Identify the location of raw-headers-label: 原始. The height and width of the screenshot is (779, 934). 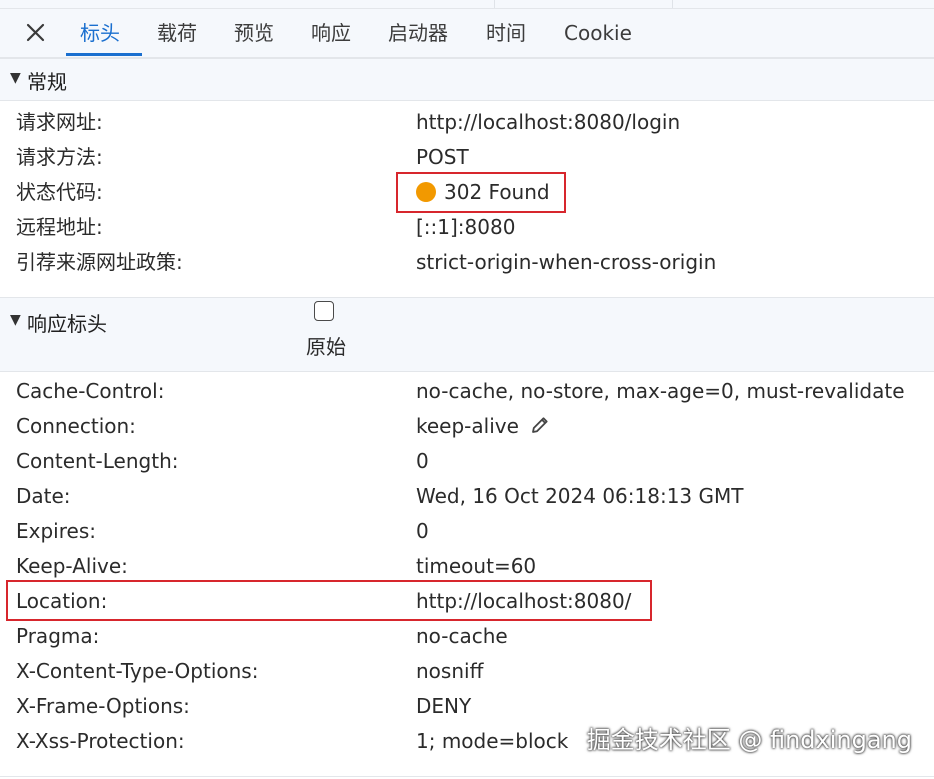
(326, 347).